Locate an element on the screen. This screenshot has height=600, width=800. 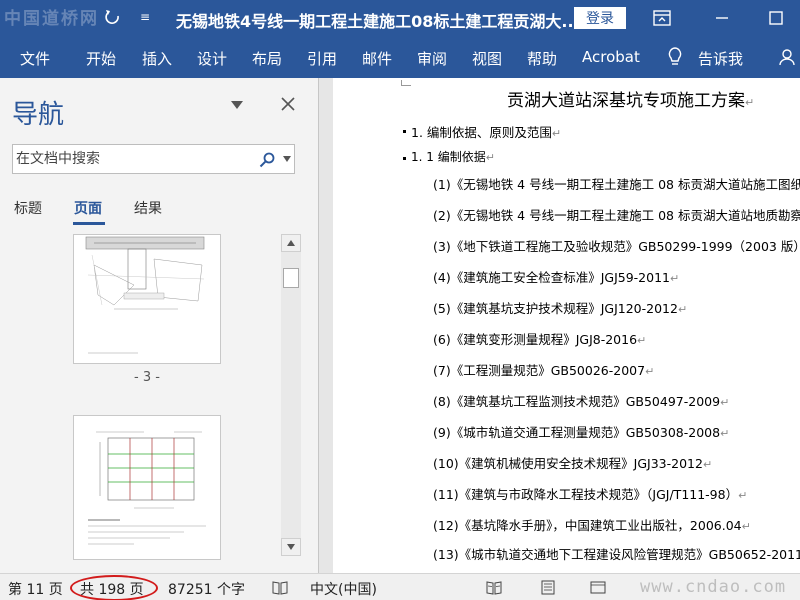
tab-file: 文件 is located at coordinates (35, 58).